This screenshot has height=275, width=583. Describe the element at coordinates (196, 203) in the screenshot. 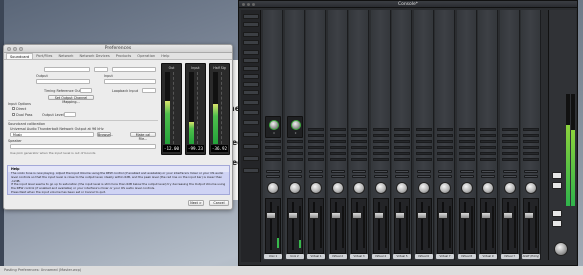

I see `next-button: Next >` at that location.